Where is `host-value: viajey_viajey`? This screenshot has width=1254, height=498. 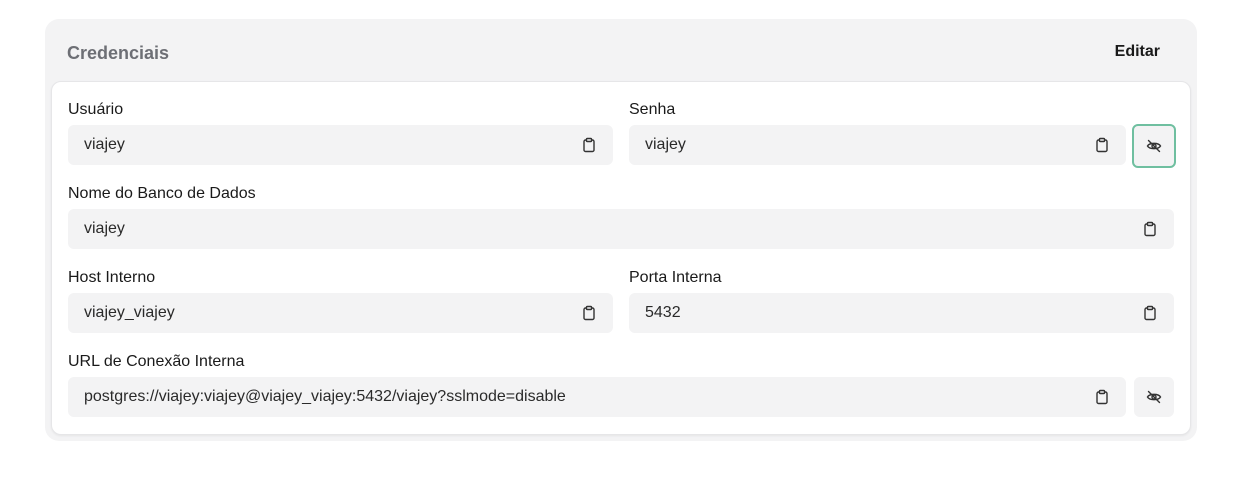 host-value: viajey_viajey is located at coordinates (129, 312).